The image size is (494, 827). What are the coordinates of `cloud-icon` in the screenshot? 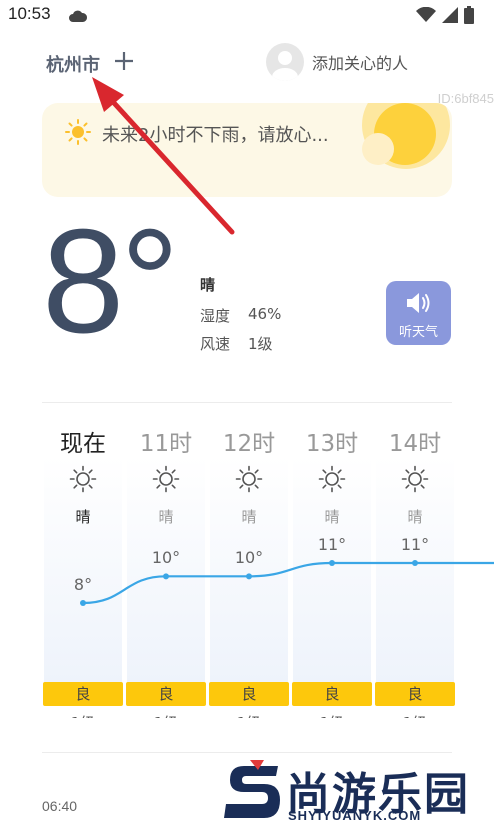 It's located at (78, 17).